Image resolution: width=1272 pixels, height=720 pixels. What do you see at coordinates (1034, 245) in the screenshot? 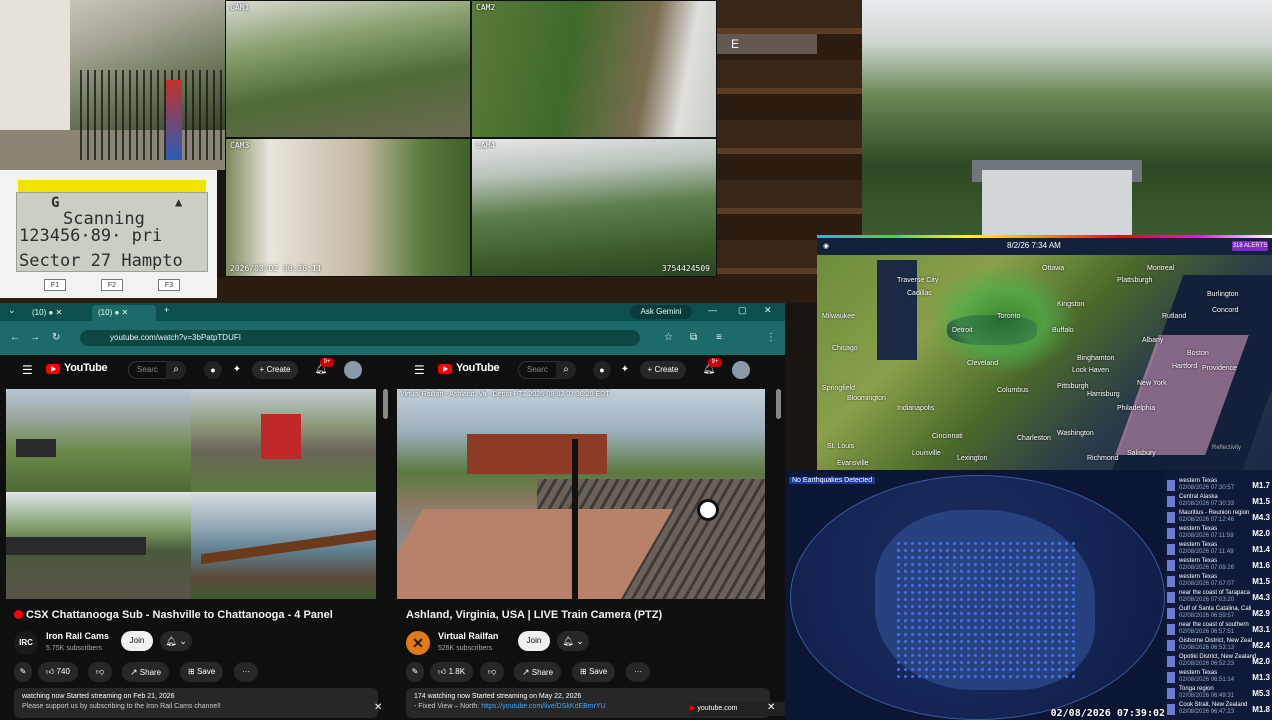
I see `radar-time: 8/2/26 7:34 AM` at bounding box center [1034, 245].